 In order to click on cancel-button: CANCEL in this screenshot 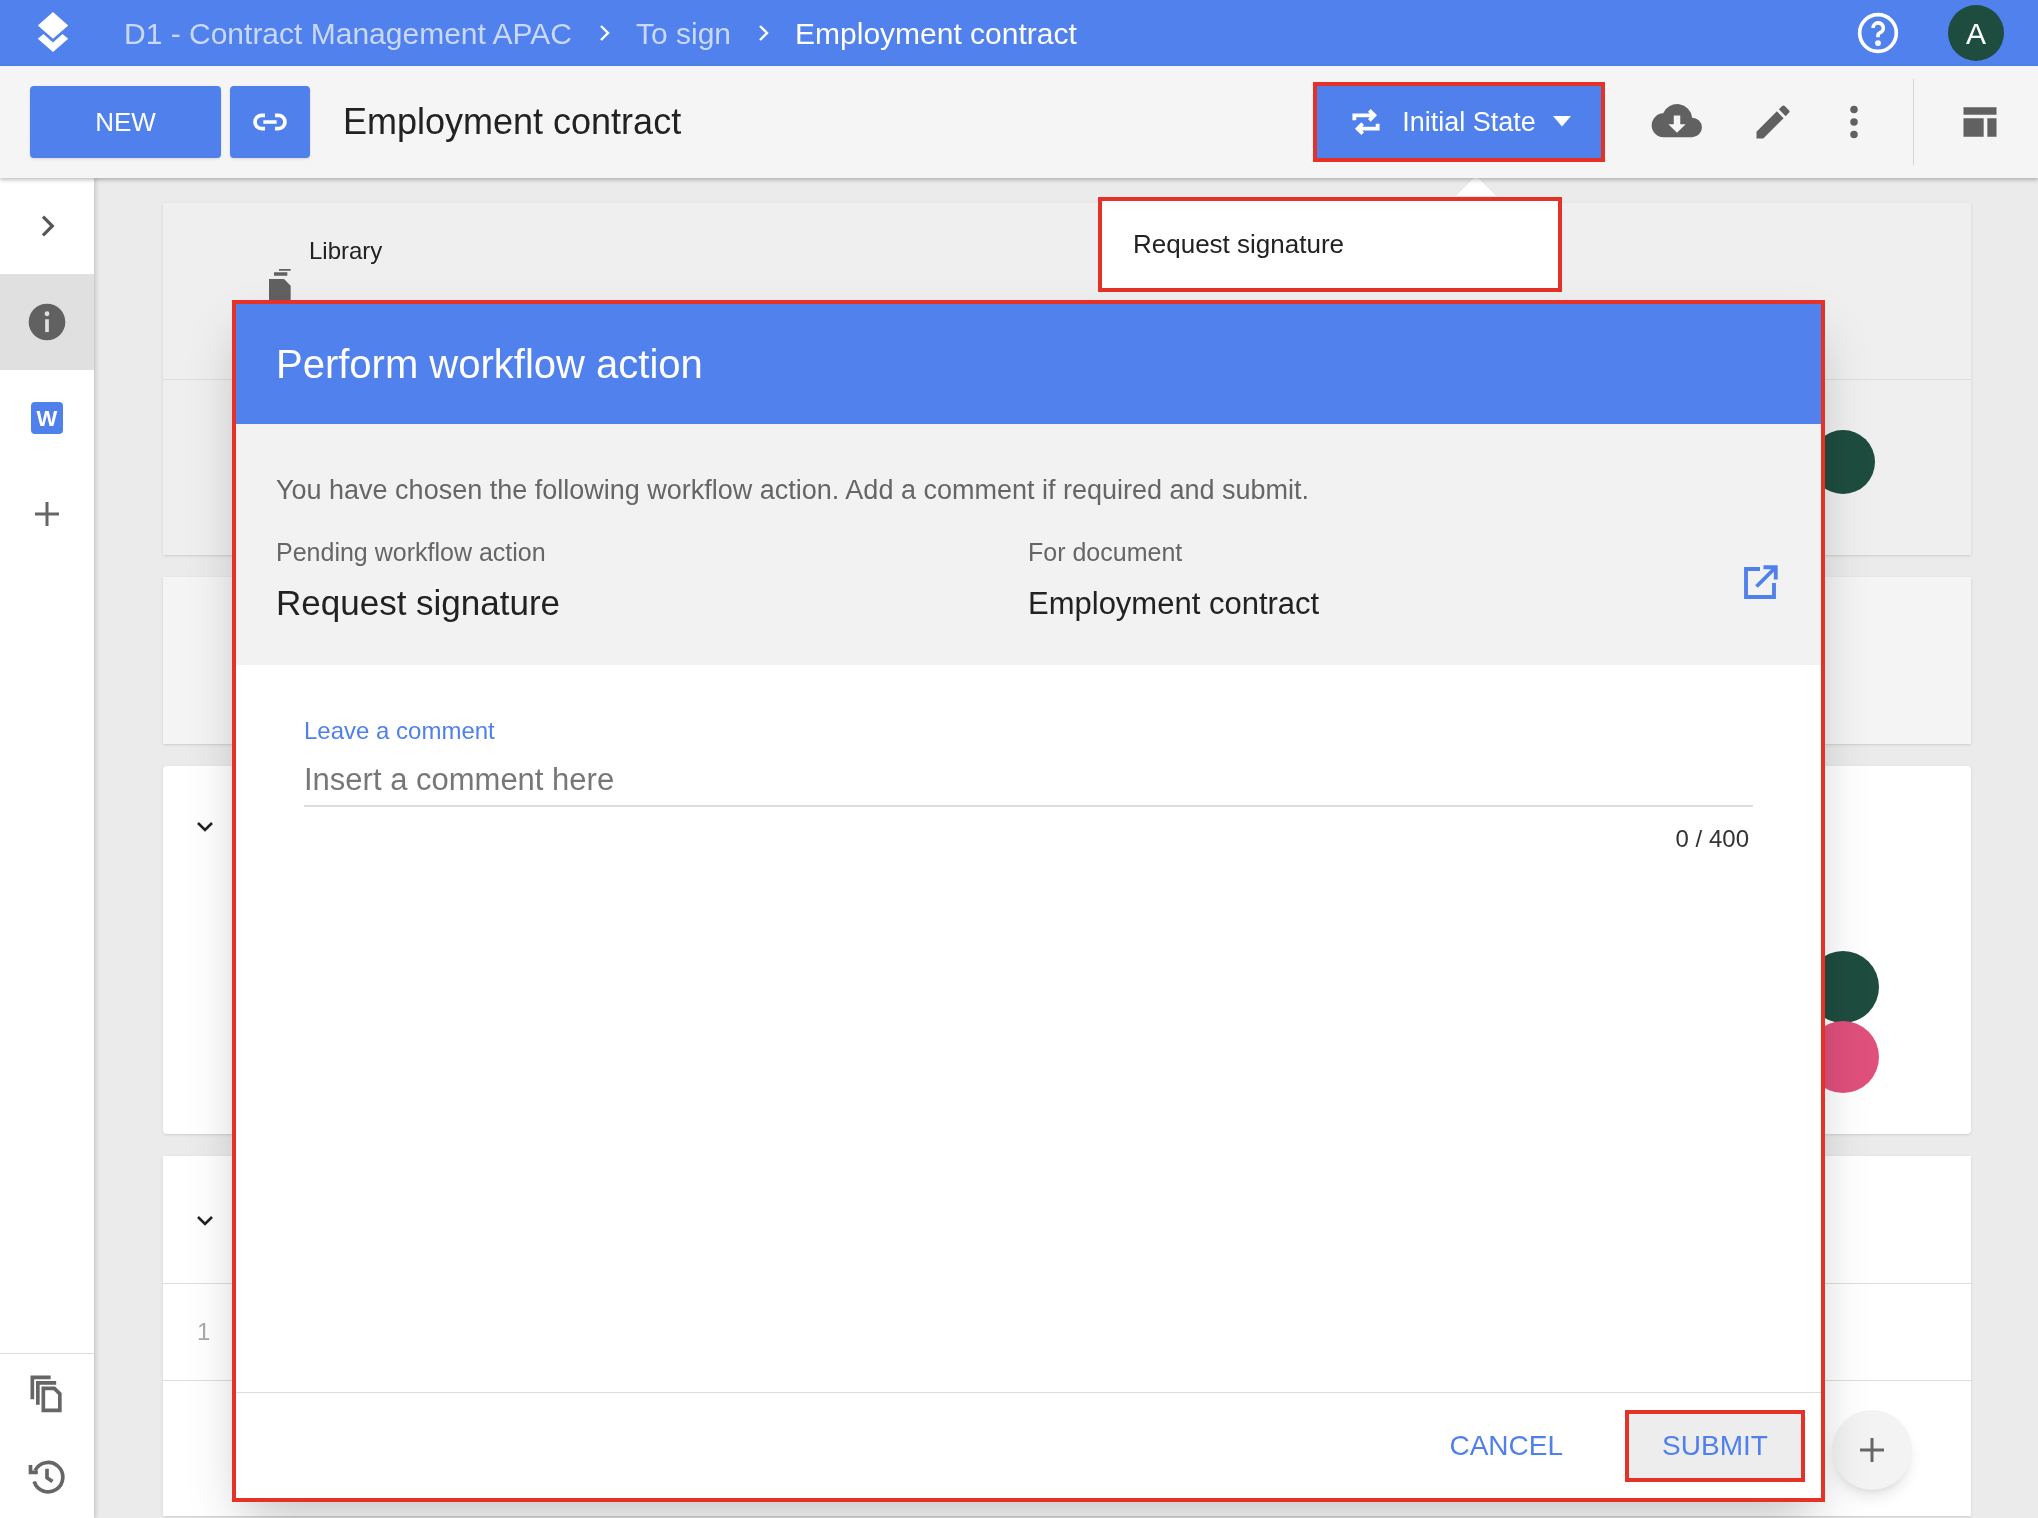, I will do `click(1506, 1445)`.